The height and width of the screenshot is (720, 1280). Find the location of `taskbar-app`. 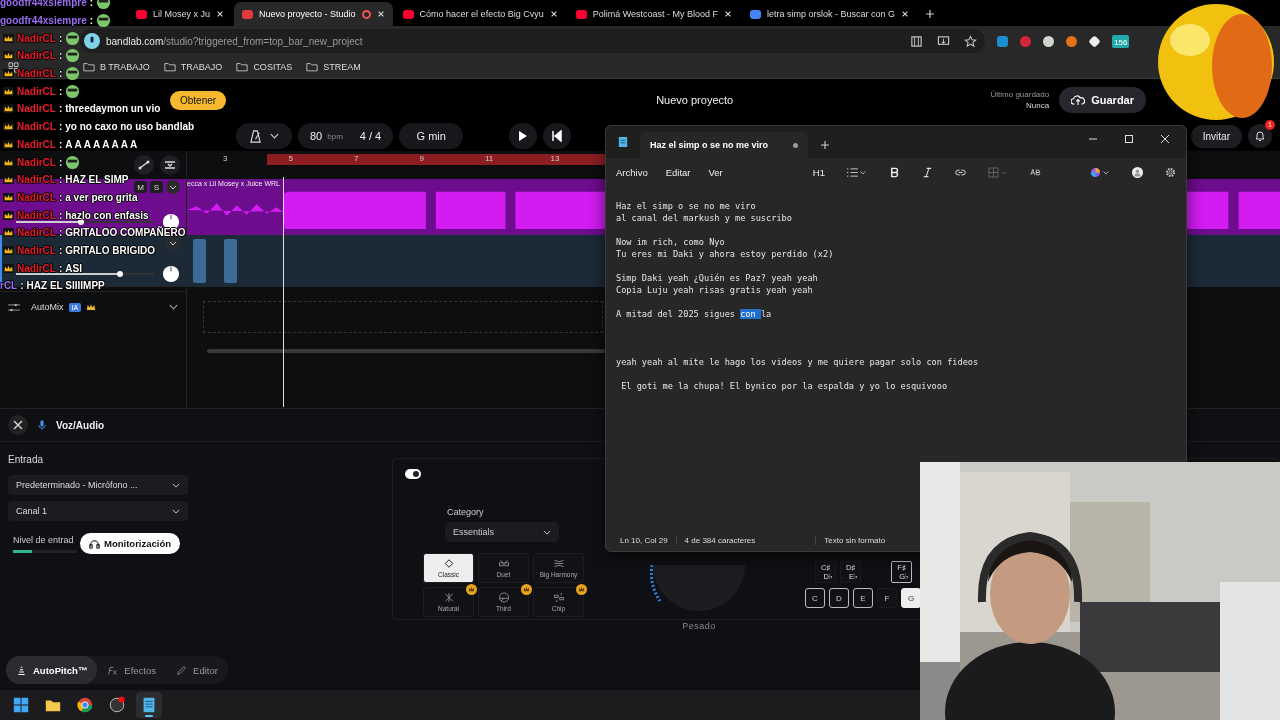

taskbar-app is located at coordinates (149, 705).